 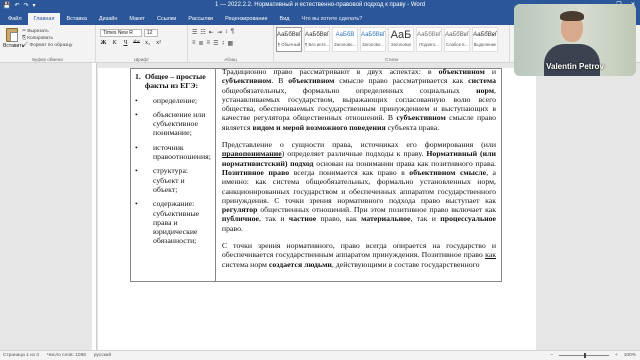 What do you see at coordinates (289, 39) in the screenshot?
I see `style-normal: АаБбВвГг ¶ Обычный` at bounding box center [289, 39].